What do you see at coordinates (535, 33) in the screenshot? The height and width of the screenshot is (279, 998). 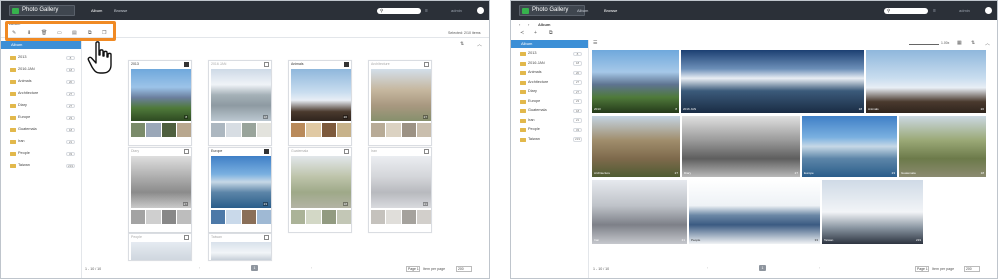 I see `add-icon: +` at bounding box center [535, 33].